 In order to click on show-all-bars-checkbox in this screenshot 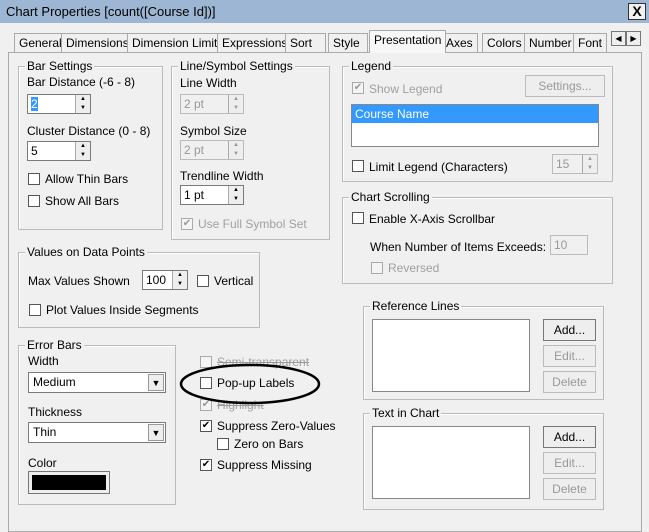, I will do `click(34, 201)`.